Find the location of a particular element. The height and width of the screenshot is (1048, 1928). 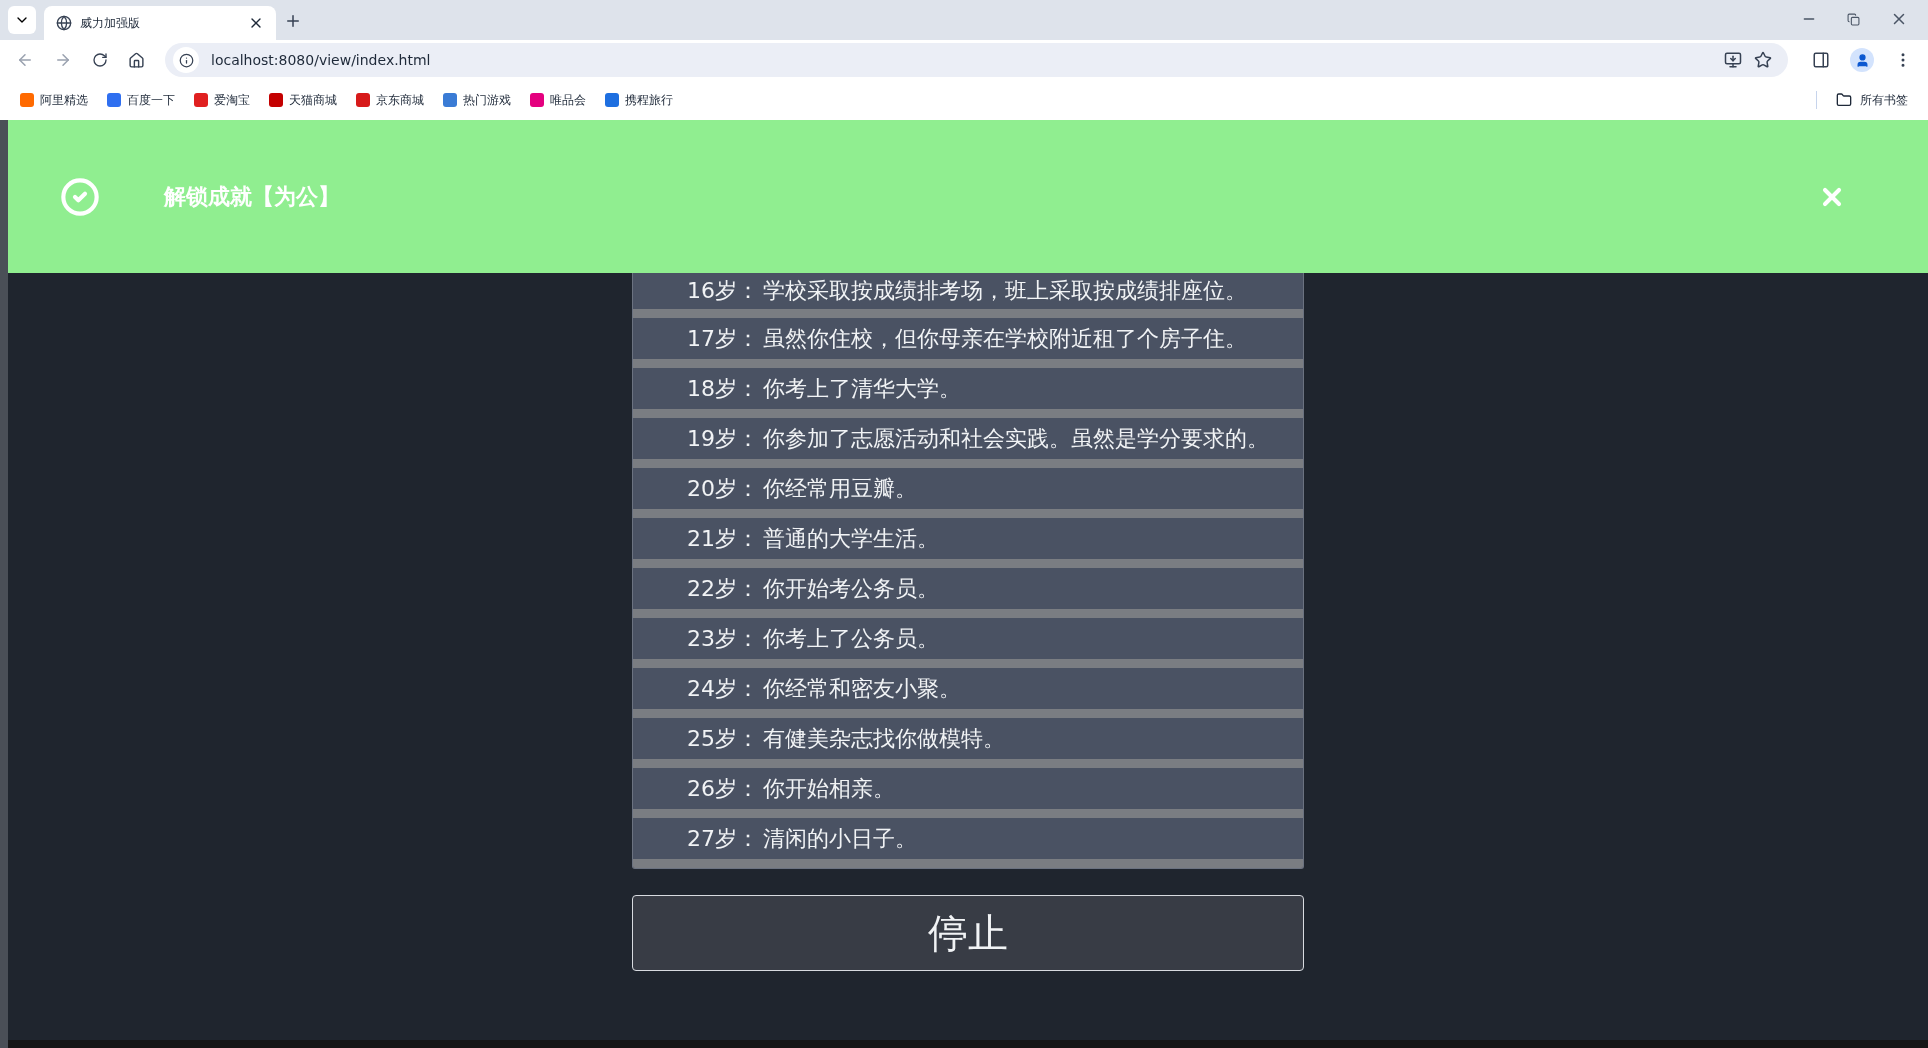

forward-icon is located at coordinates (63, 60).